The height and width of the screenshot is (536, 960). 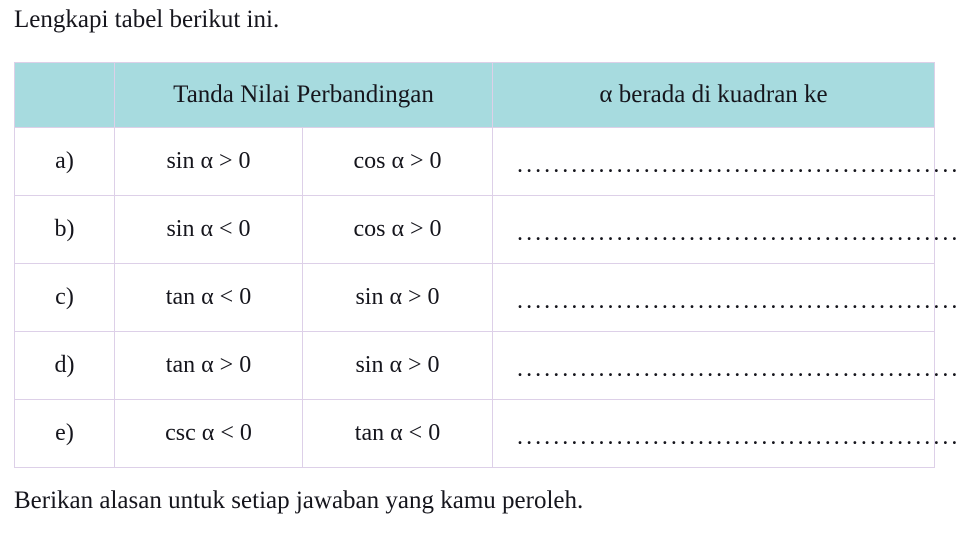 What do you see at coordinates (397, 433) in the screenshot?
I see `row-e-condition-2: tan α < 0` at bounding box center [397, 433].